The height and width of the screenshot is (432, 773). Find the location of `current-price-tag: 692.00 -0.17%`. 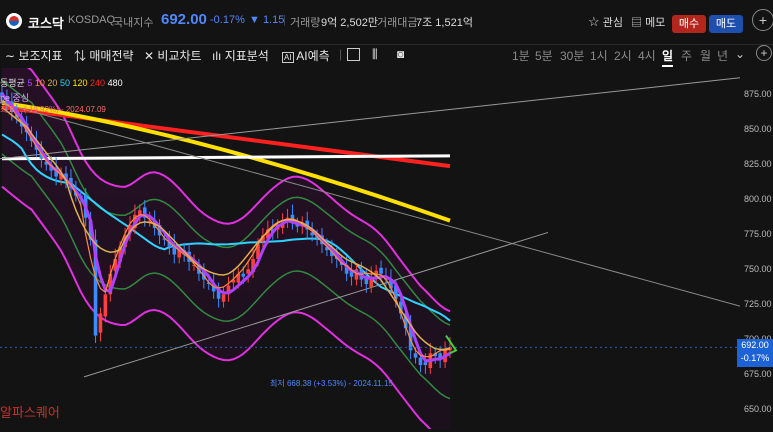

current-price-tag: 692.00 -0.17% is located at coordinates (755, 353).